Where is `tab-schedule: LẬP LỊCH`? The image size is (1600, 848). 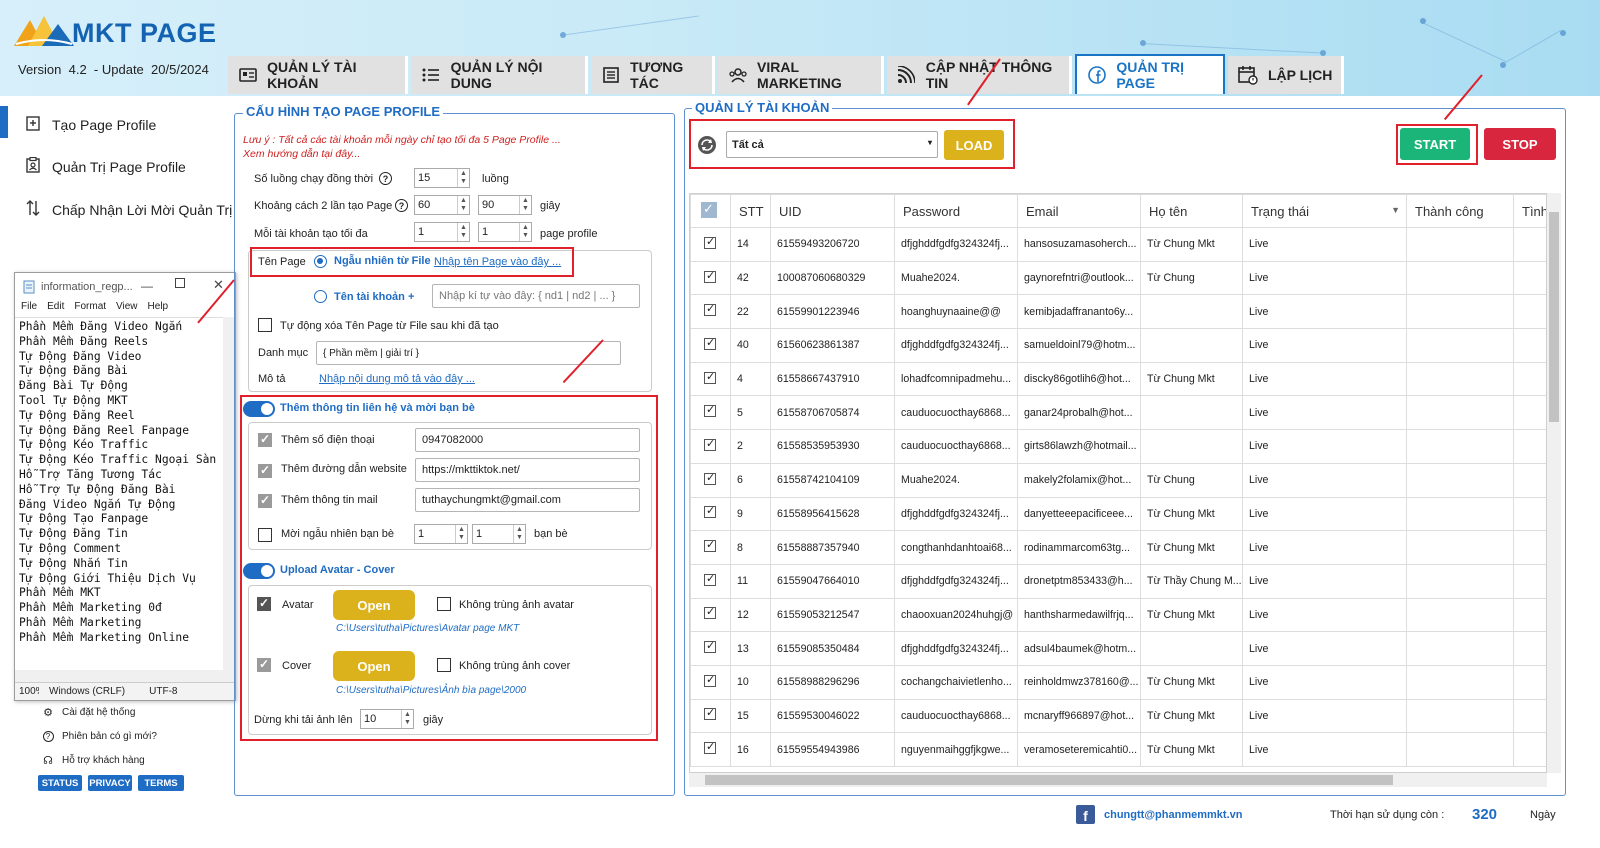
tab-schedule: LẬP LỊCH is located at coordinates (1286, 75).